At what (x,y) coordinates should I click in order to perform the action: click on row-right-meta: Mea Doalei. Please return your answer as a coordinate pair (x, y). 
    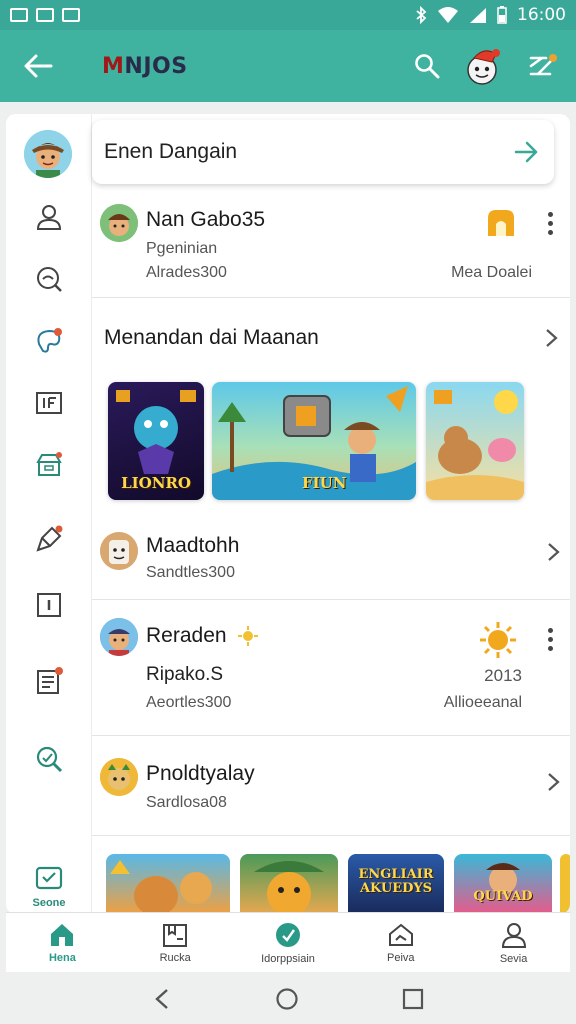
    Looking at the image, I should click on (491, 272).